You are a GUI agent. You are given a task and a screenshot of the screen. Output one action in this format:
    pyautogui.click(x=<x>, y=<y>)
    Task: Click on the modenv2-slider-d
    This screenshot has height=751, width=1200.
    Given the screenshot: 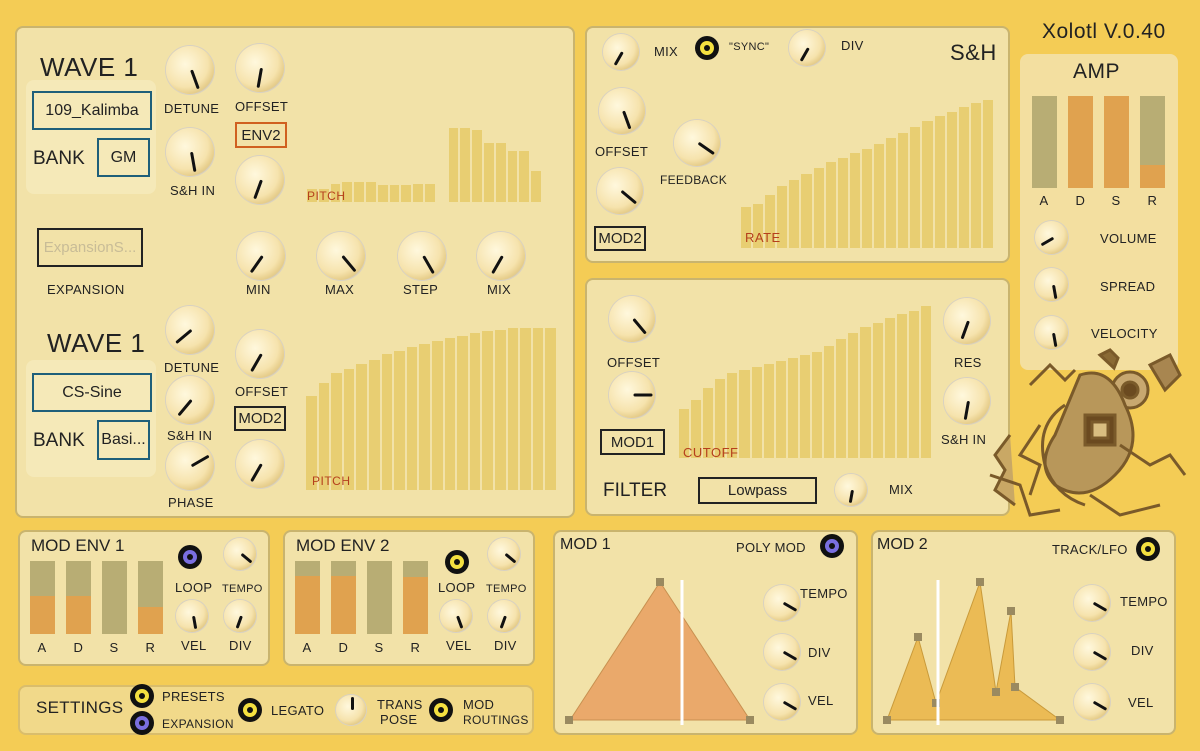 What is the action you would take?
    pyautogui.click(x=343, y=597)
    